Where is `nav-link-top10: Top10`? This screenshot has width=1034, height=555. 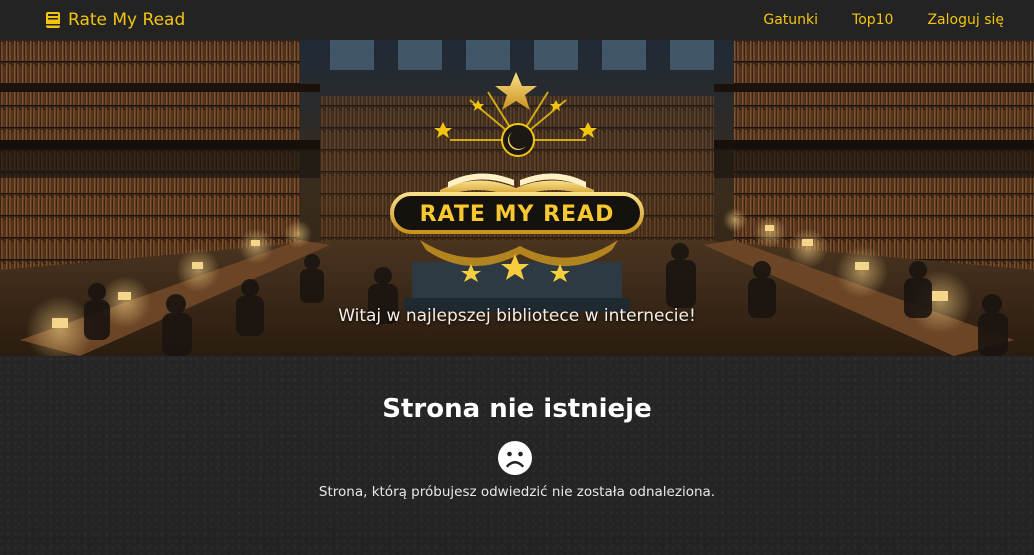
nav-link-top10: Top10 is located at coordinates (872, 20).